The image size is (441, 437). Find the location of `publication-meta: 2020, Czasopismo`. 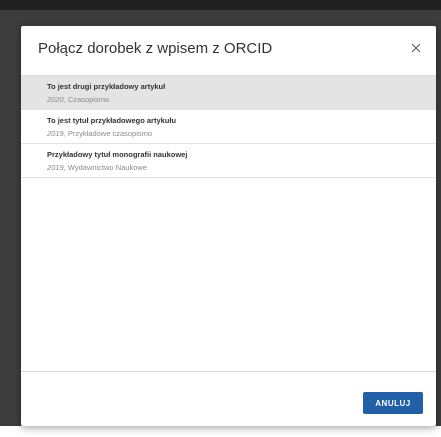

publication-meta: 2020, Czasopismo is located at coordinates (78, 99).